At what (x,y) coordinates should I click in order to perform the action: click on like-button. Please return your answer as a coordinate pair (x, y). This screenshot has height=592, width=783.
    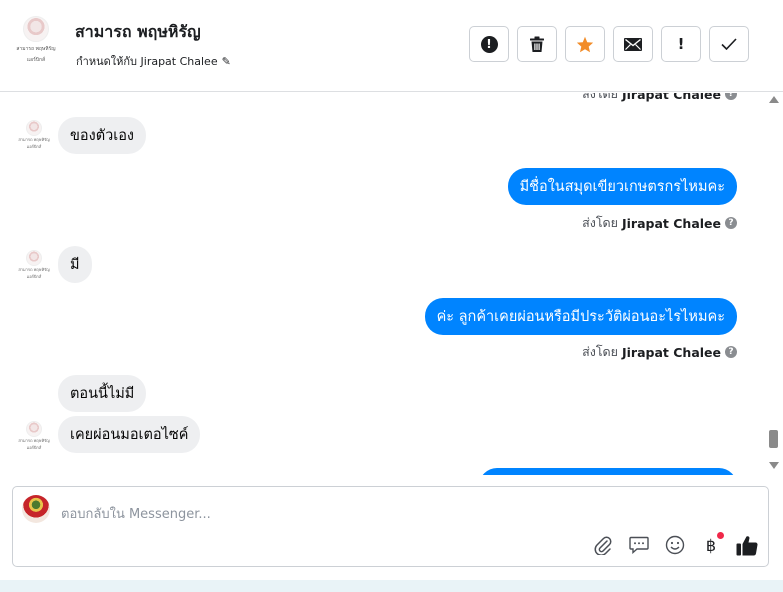
    Looking at the image, I should click on (747, 545).